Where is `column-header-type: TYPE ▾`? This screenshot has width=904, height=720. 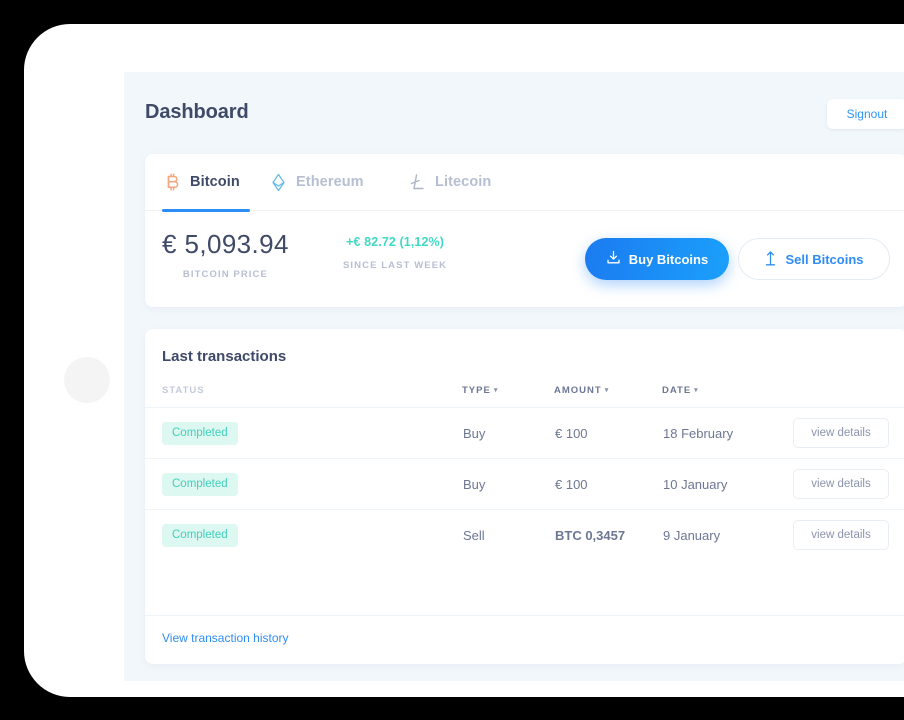 column-header-type: TYPE ▾ is located at coordinates (508, 392).